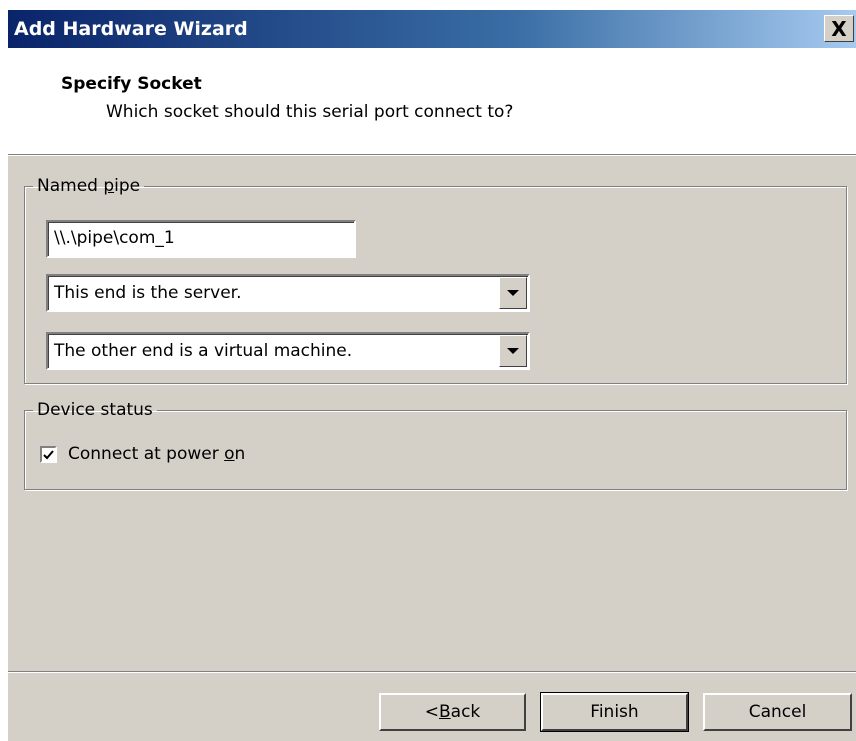 Image resolution: width=856 pixels, height=741 pixels. I want to click on checkmark-icon, so click(48, 454).